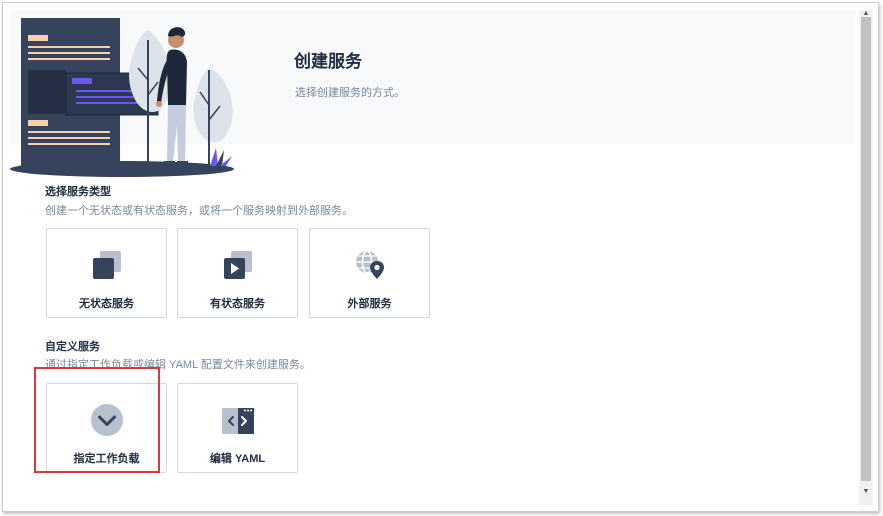  I want to click on page-title: 创建服务, so click(328, 61).